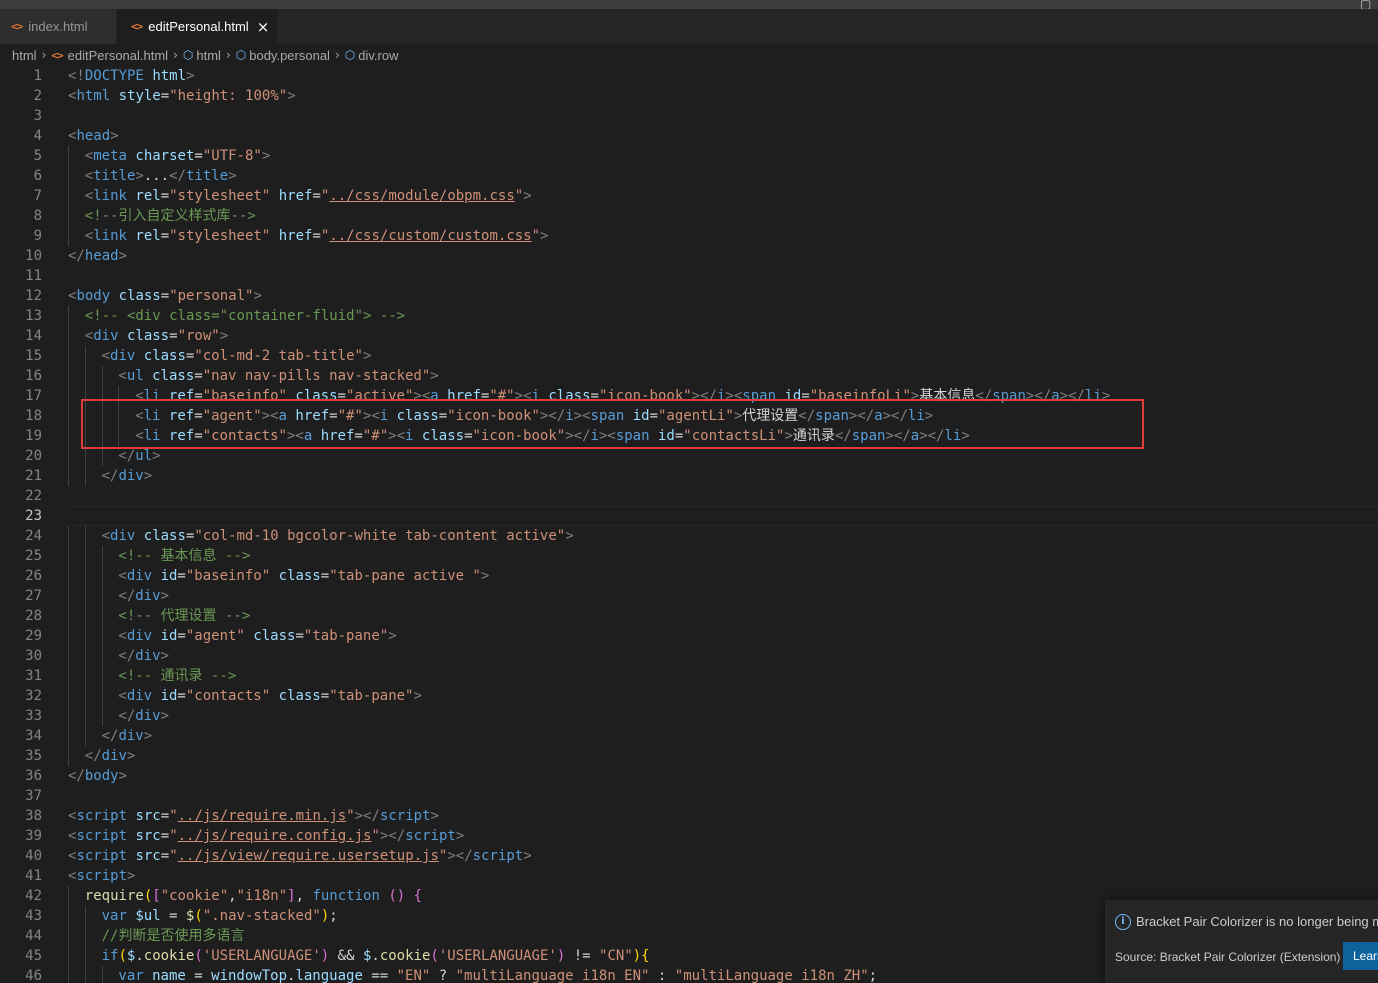 Image resolution: width=1378 pixels, height=983 pixels. What do you see at coordinates (378, 55) in the screenshot?
I see `breadcrumb-item-div-row: div.row` at bounding box center [378, 55].